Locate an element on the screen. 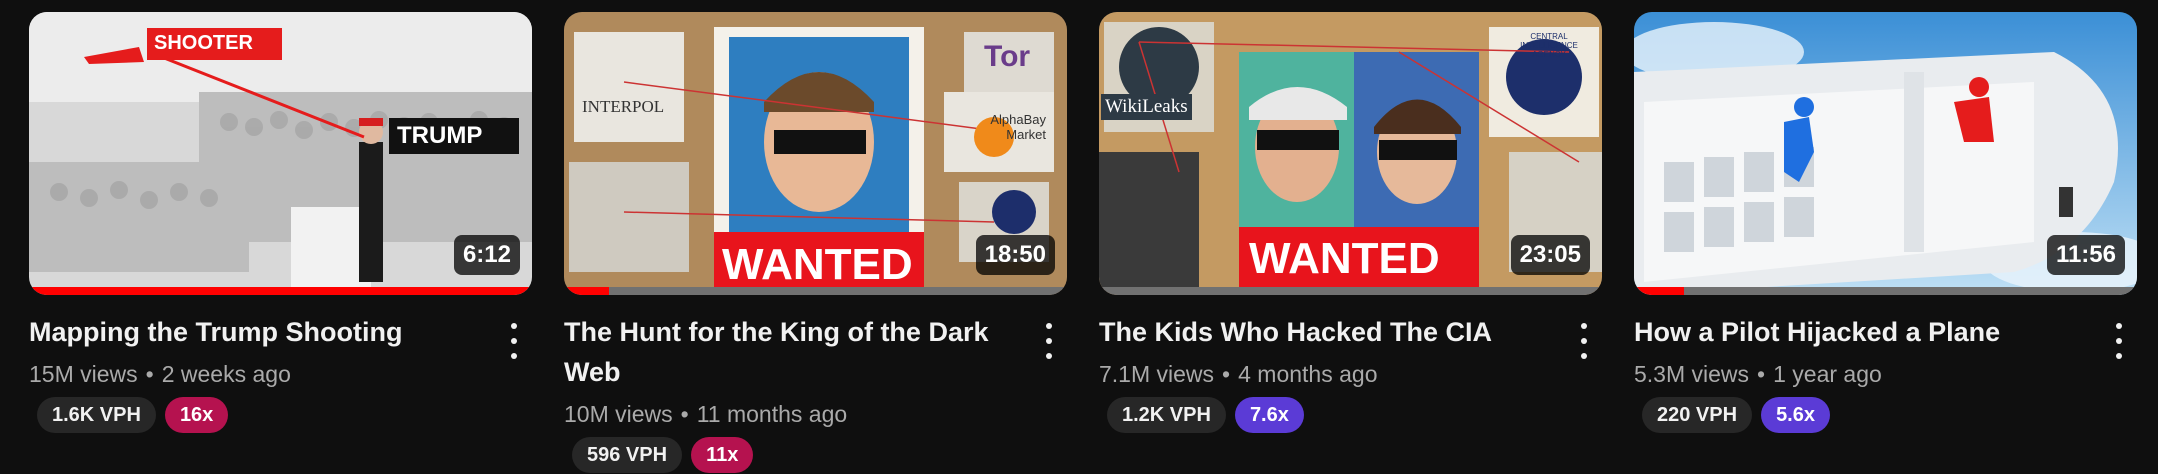  video-duration: 18:50 is located at coordinates (1015, 255).